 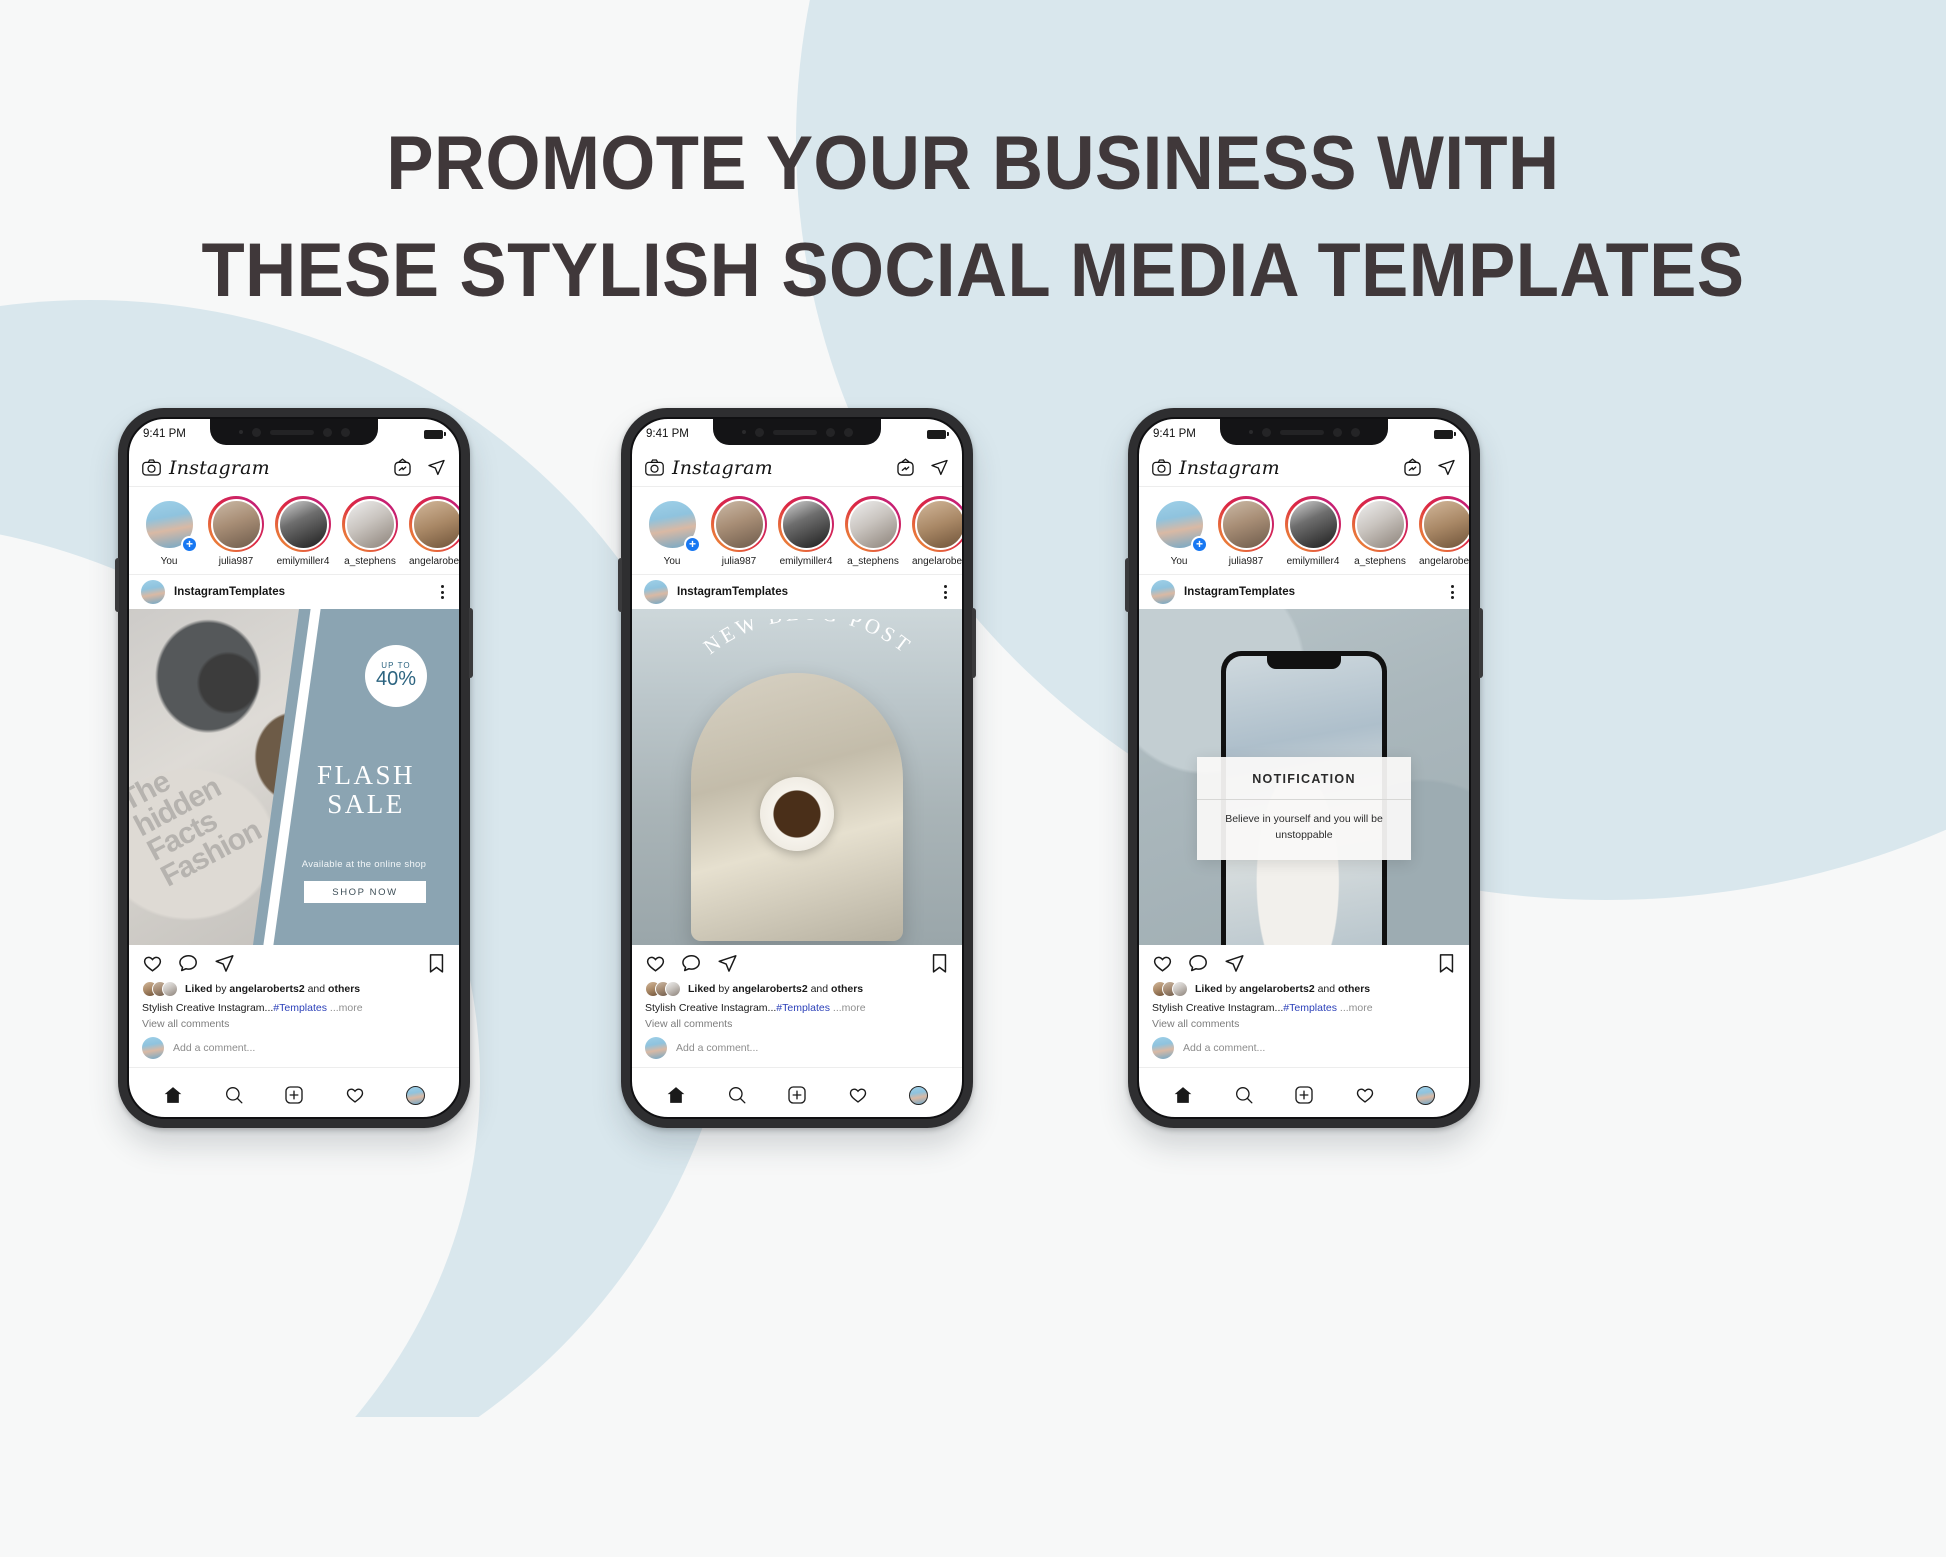 What do you see at coordinates (797, 777) in the screenshot?
I see `post-media-new-blog-post: NEW BLOG POST` at bounding box center [797, 777].